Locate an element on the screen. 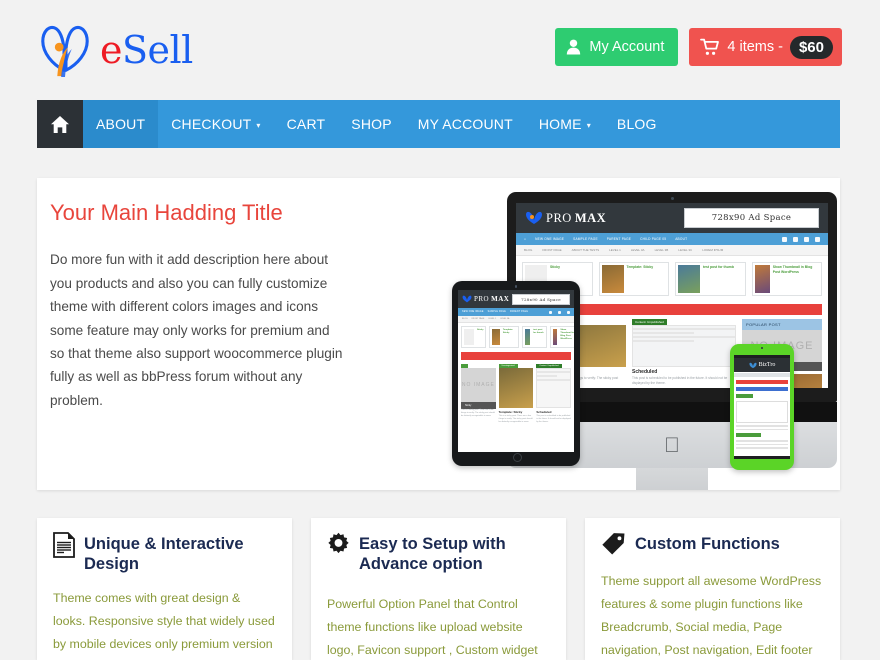 The width and height of the screenshot is (880, 660). mockup-nav-item-4: ABOUT is located at coordinates (681, 239).